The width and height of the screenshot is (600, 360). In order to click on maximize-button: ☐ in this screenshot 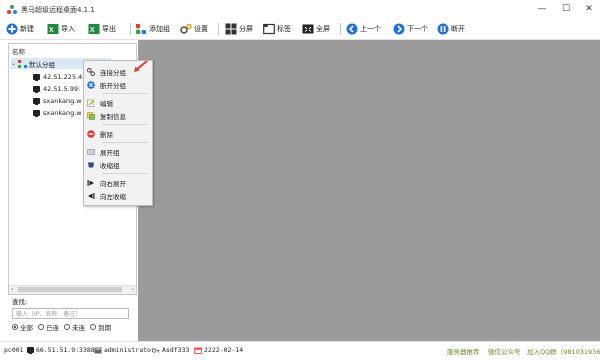, I will do `click(566, 9)`.